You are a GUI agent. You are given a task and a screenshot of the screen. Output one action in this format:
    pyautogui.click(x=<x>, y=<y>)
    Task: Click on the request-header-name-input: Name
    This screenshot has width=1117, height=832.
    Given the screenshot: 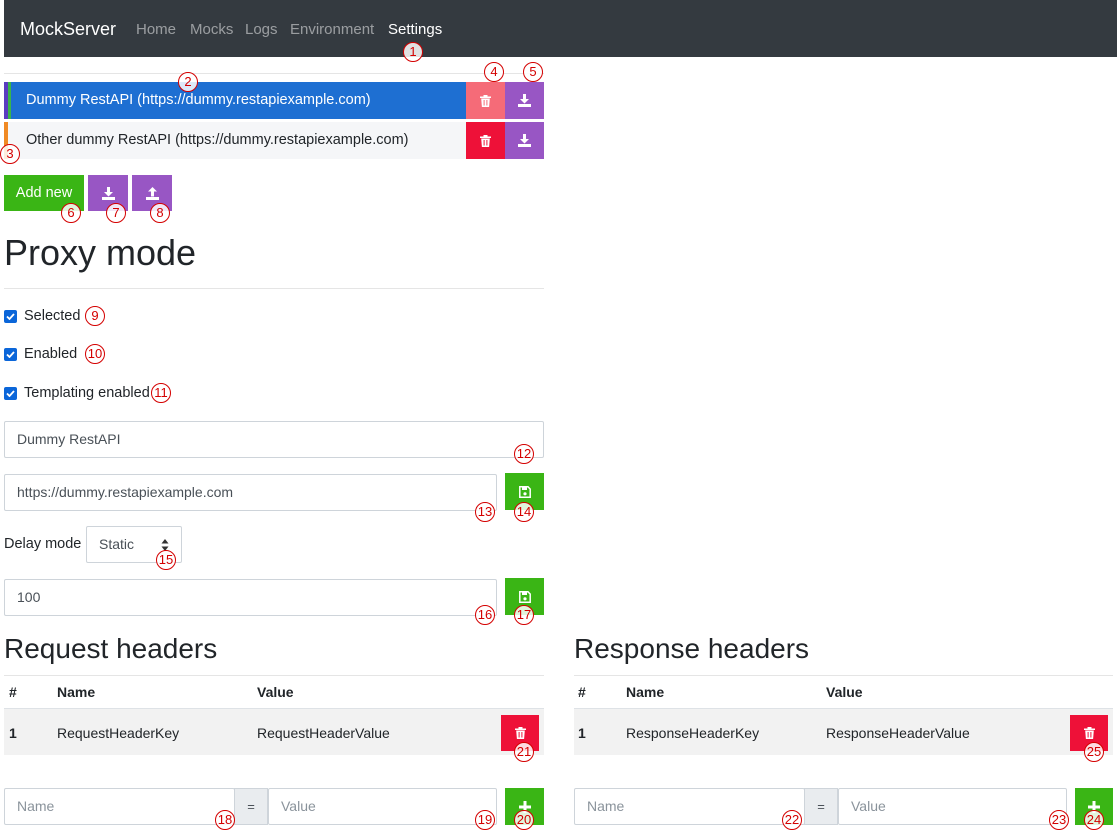 What is the action you would take?
    pyautogui.click(x=119, y=806)
    